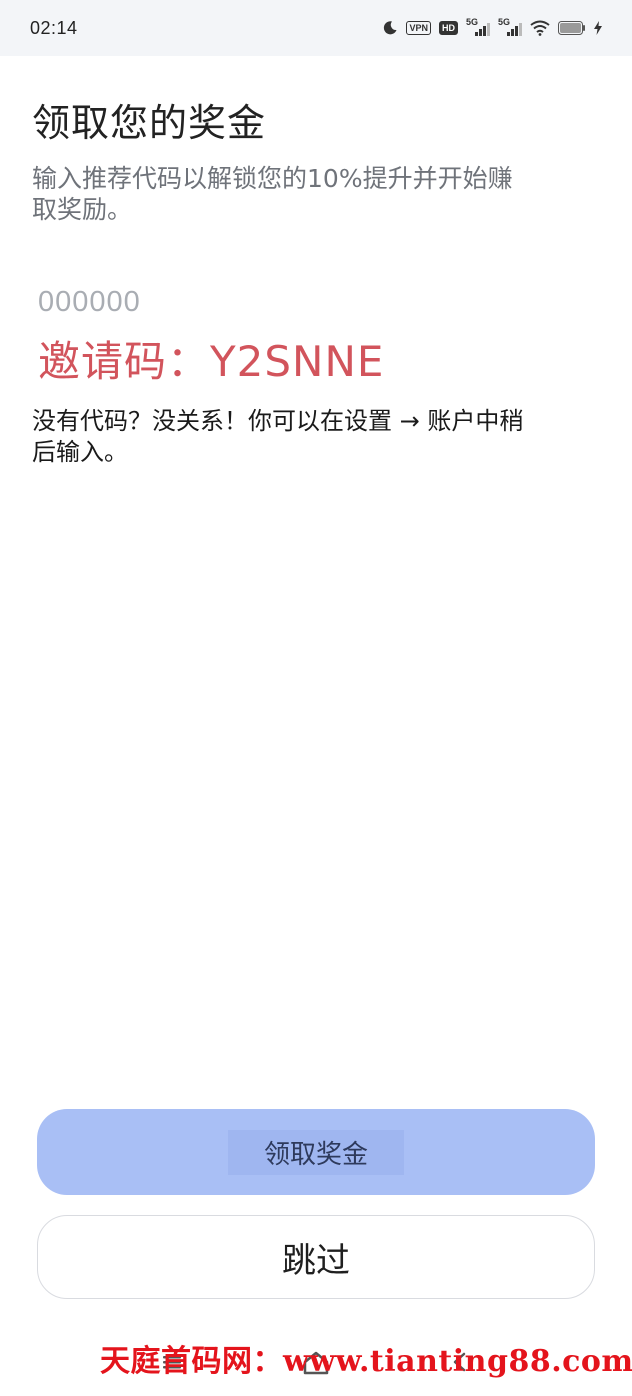  What do you see at coordinates (492, 27) in the screenshot?
I see `status-icons: VPN HD 5G 5G` at bounding box center [492, 27].